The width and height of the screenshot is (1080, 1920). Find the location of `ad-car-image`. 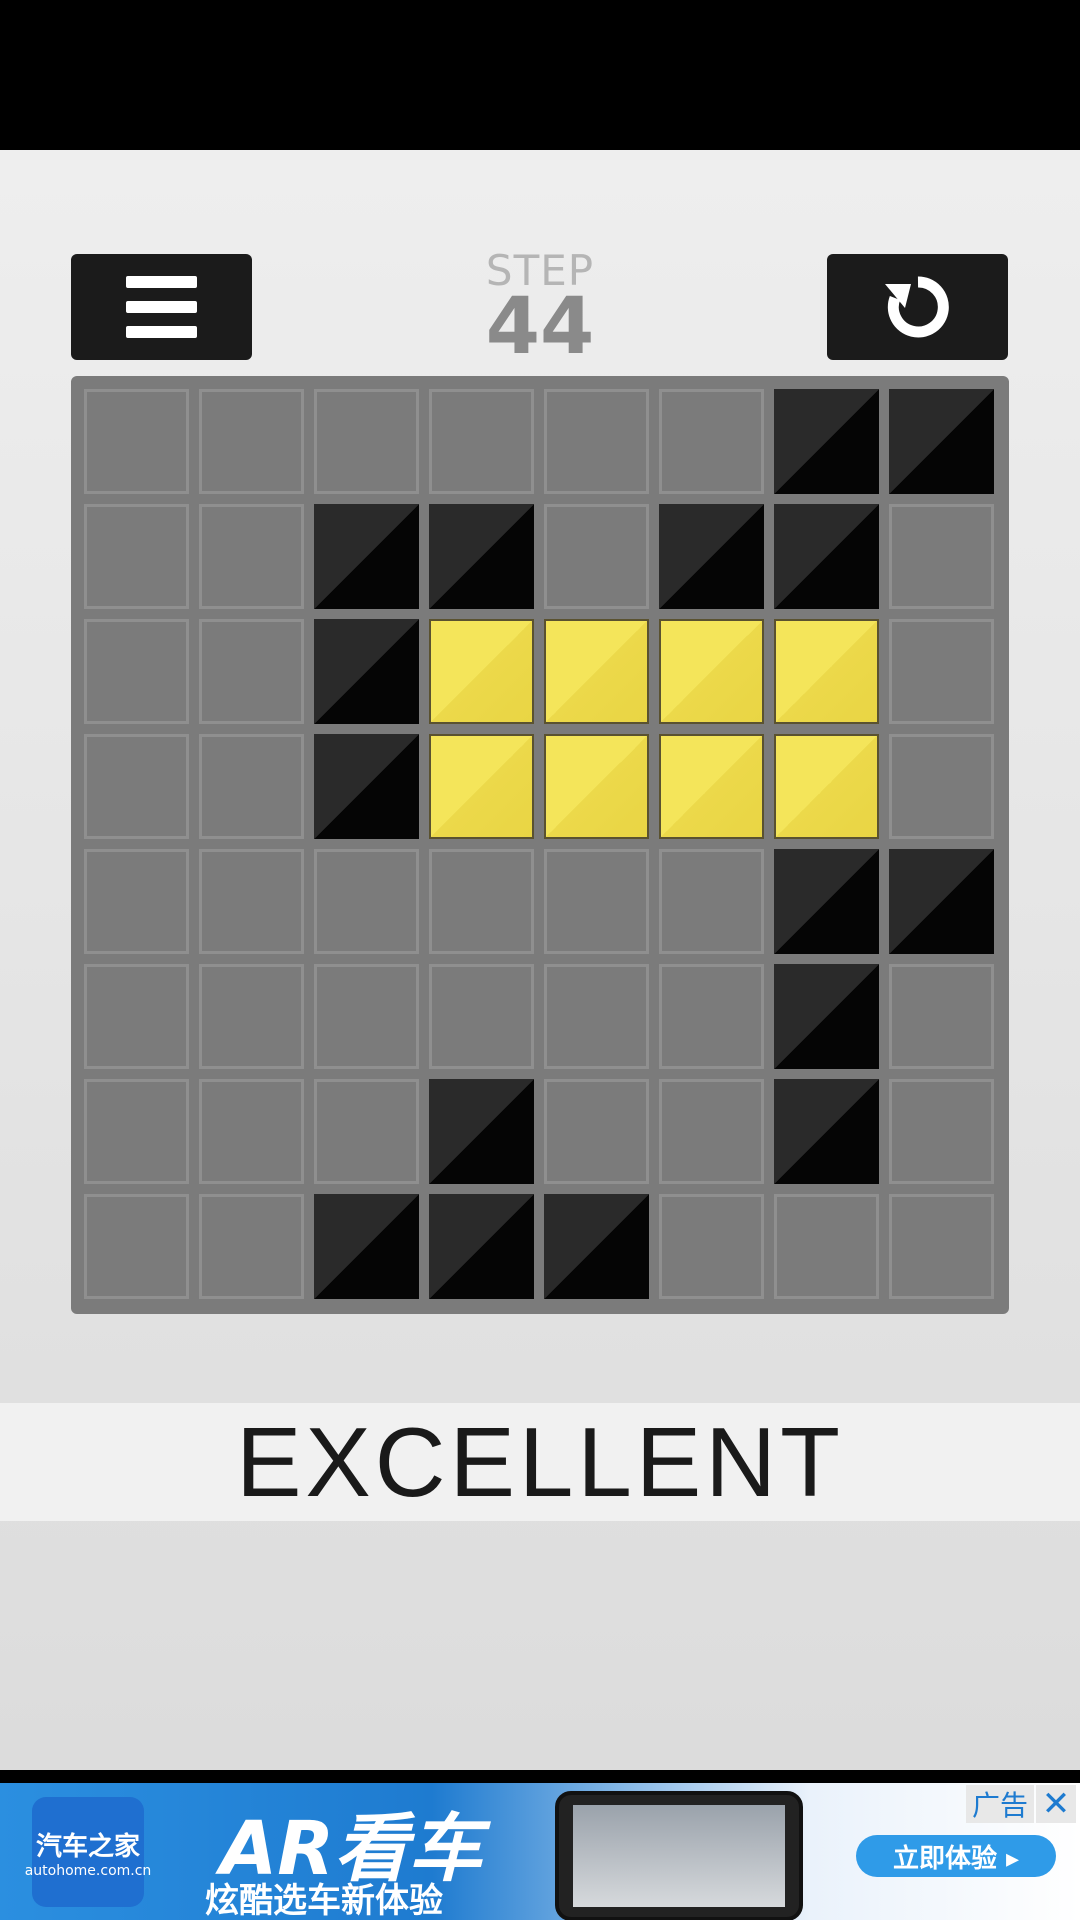

ad-car-image is located at coordinates (679, 1856).